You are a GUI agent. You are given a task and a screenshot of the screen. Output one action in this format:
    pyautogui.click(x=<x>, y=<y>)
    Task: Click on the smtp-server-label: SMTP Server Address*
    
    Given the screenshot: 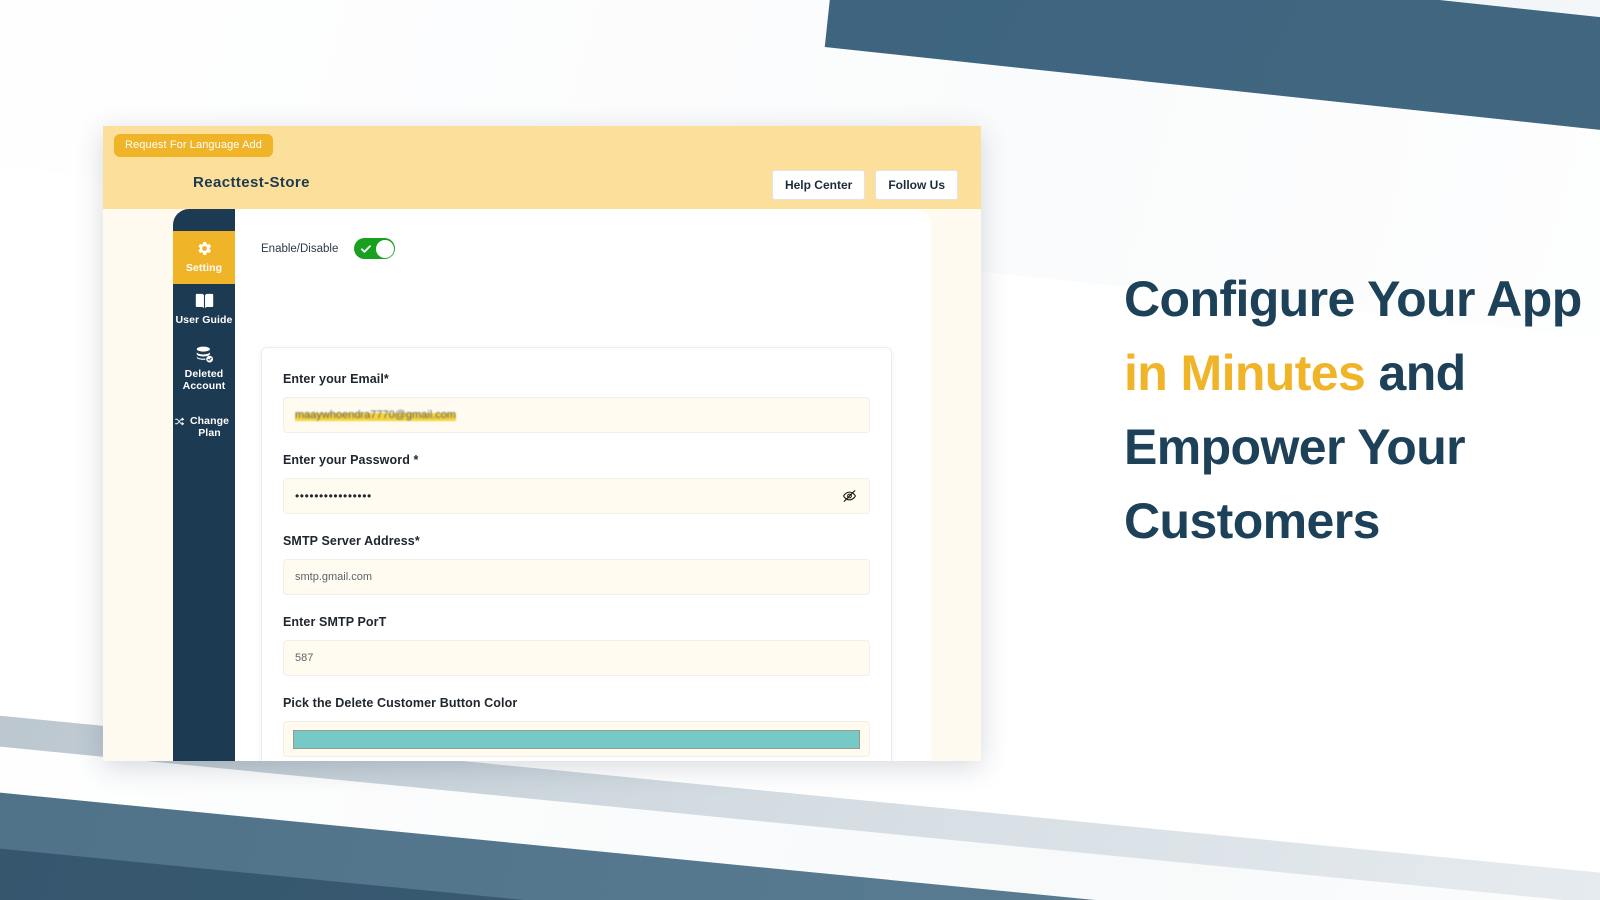 What is the action you would take?
    pyautogui.click(x=351, y=541)
    